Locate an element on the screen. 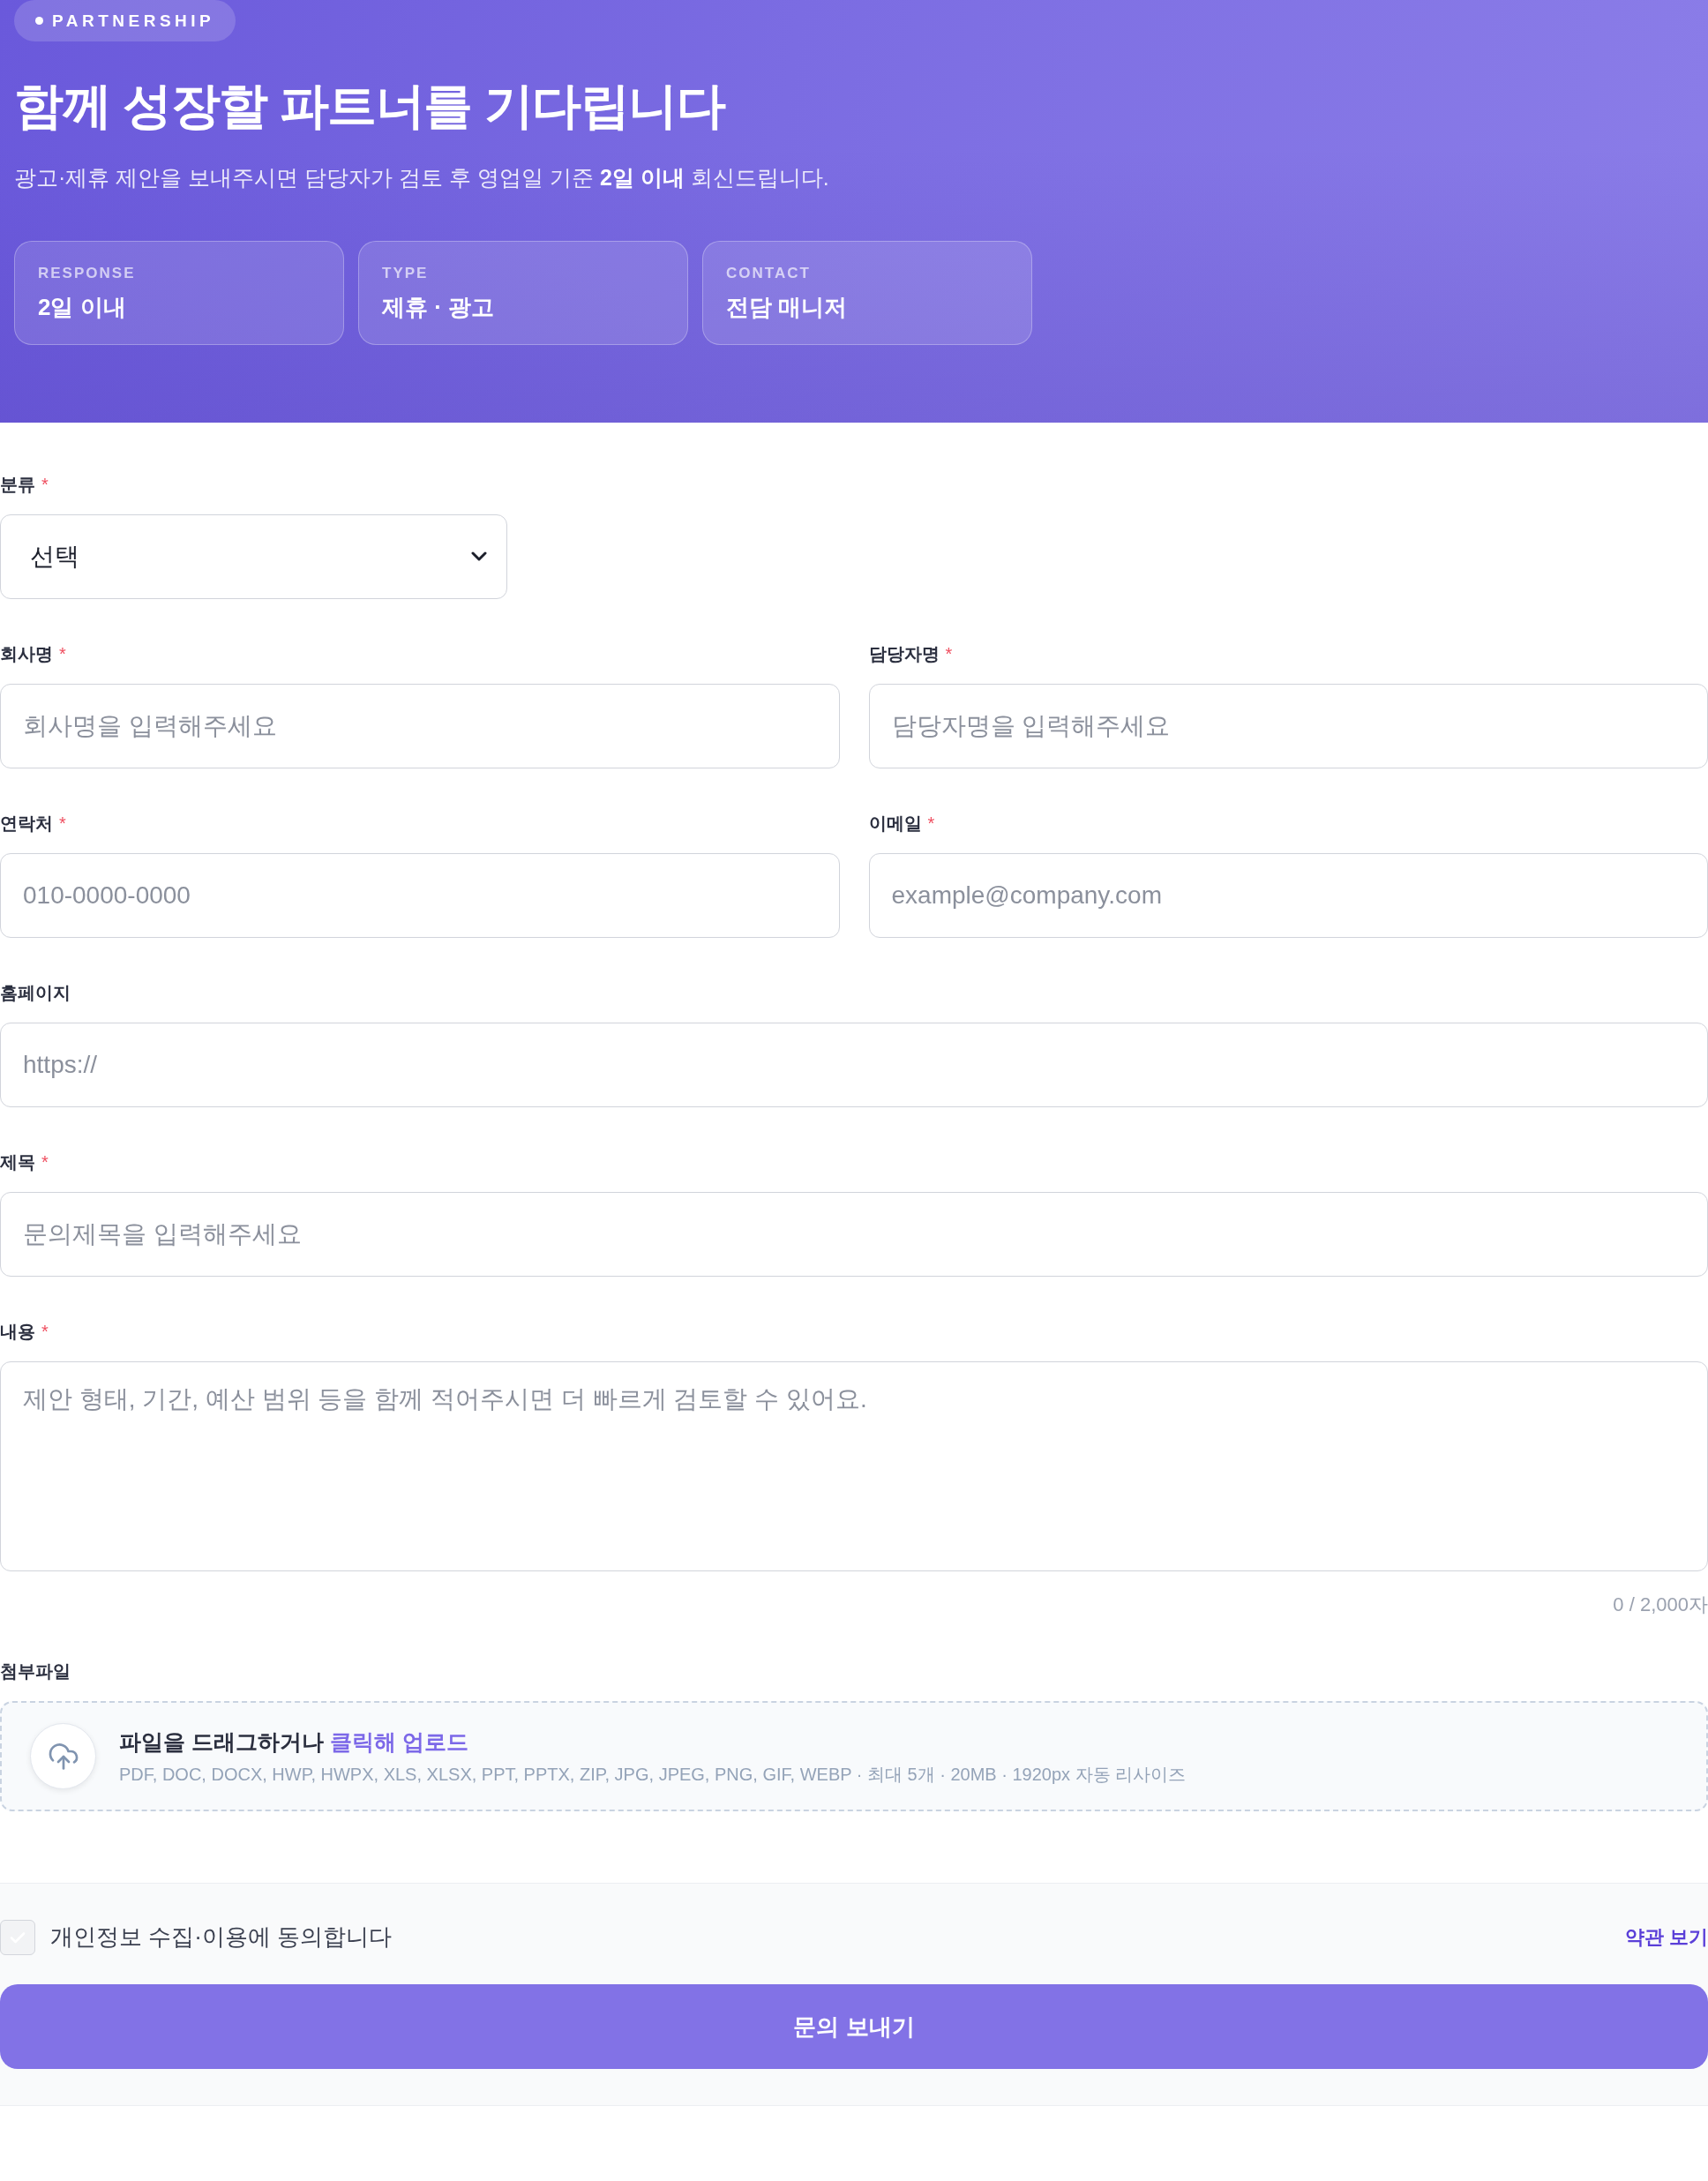 This screenshot has height=2181, width=1708. field-label: 회사명 is located at coordinates (26, 654).